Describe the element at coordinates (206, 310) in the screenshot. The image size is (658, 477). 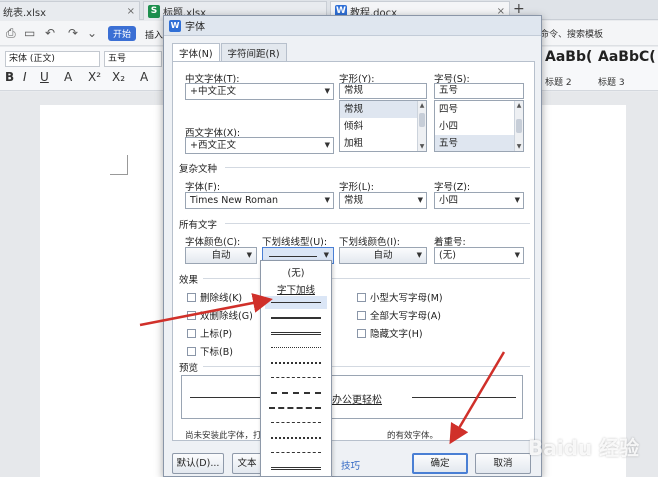
I see `arrow-to-underline-option` at that location.